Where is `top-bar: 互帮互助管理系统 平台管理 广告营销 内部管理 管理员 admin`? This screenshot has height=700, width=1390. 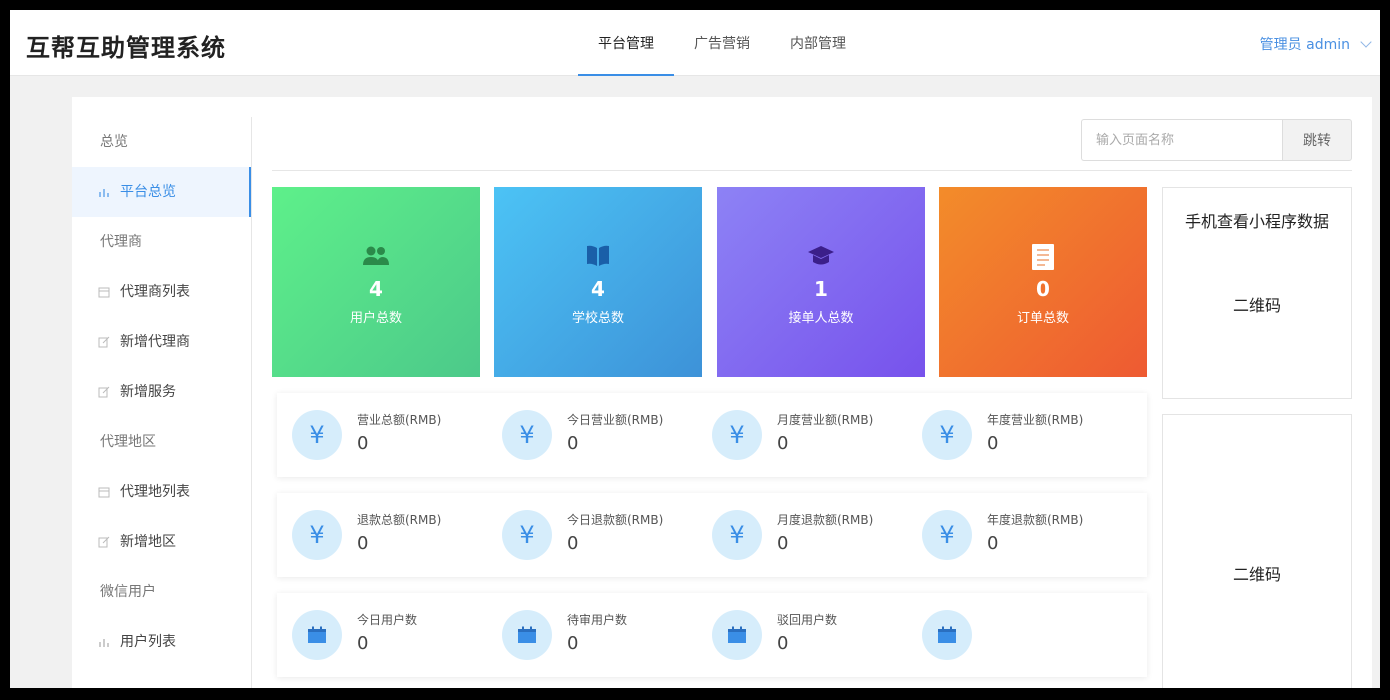
top-bar: 互帮互助管理系统 平台管理 广告营销 内部管理 管理员 admin is located at coordinates (695, 43).